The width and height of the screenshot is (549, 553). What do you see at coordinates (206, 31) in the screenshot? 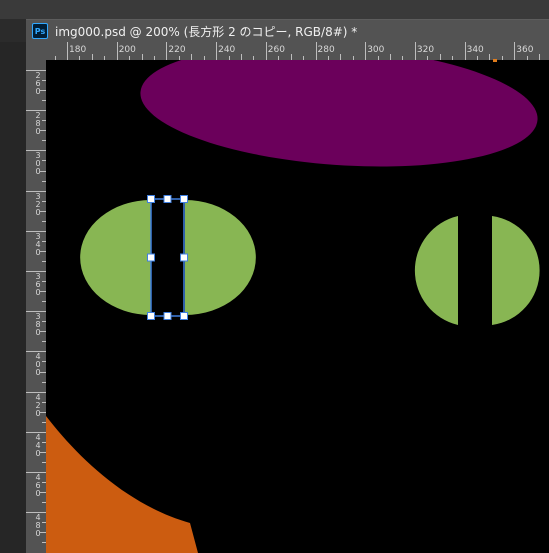
I see `document-tab-title: img000.psd @ 200% (長方形 2 のコピー, RGB/8#) *` at bounding box center [206, 31].